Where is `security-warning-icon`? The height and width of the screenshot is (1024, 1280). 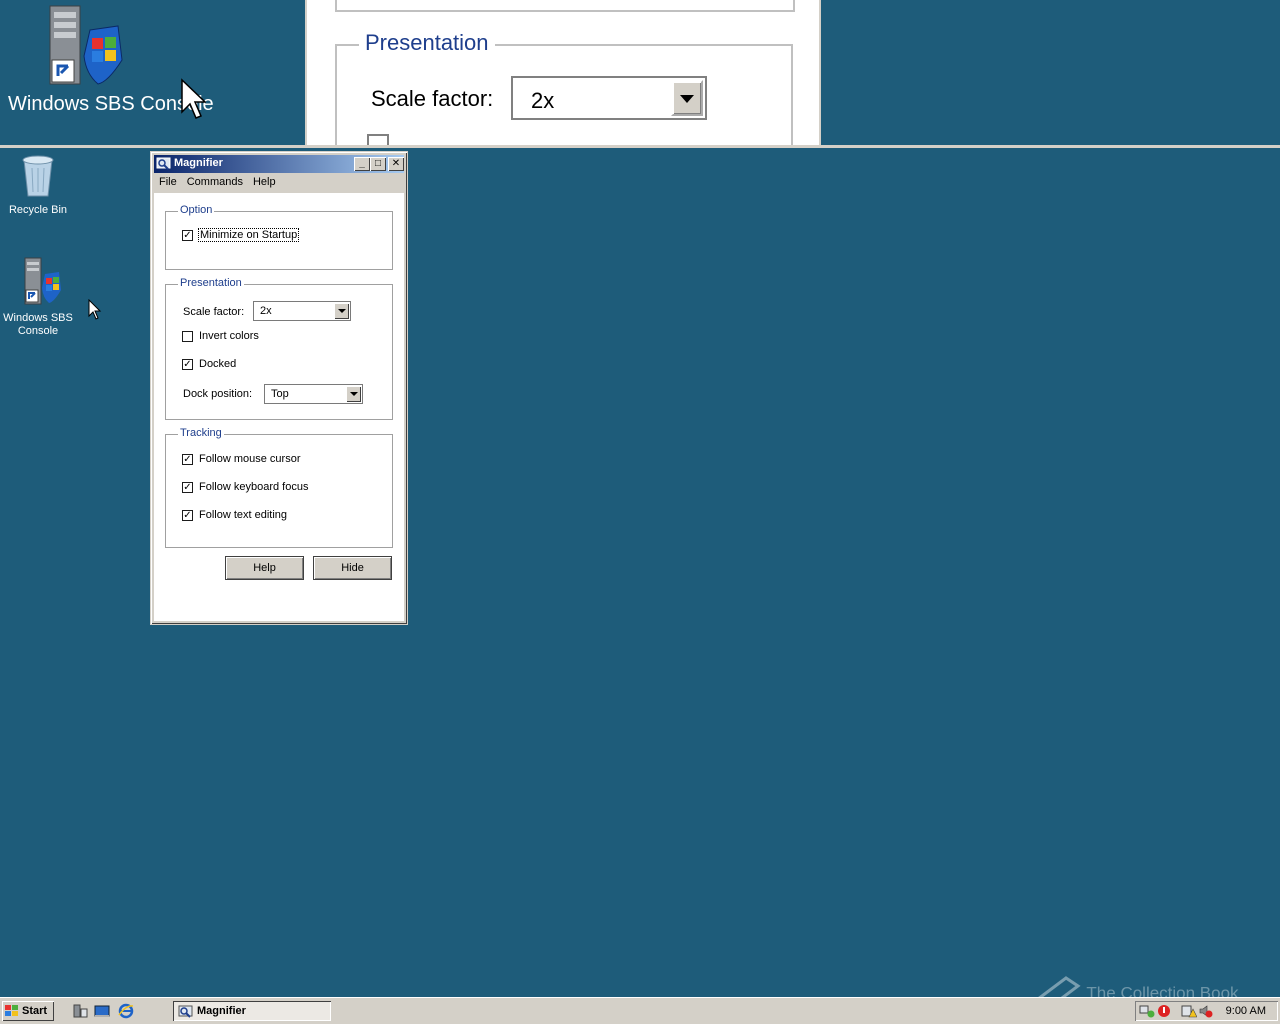 security-warning-icon is located at coordinates (1189, 1011).